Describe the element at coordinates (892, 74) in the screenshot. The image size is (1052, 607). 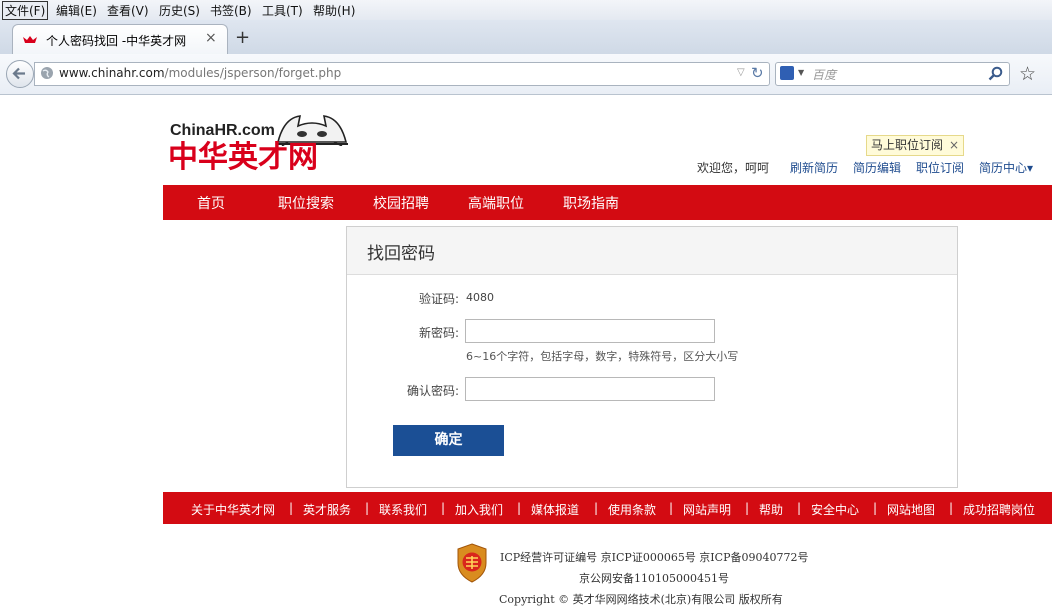
I see `search-bar: ▼ 百度` at that location.